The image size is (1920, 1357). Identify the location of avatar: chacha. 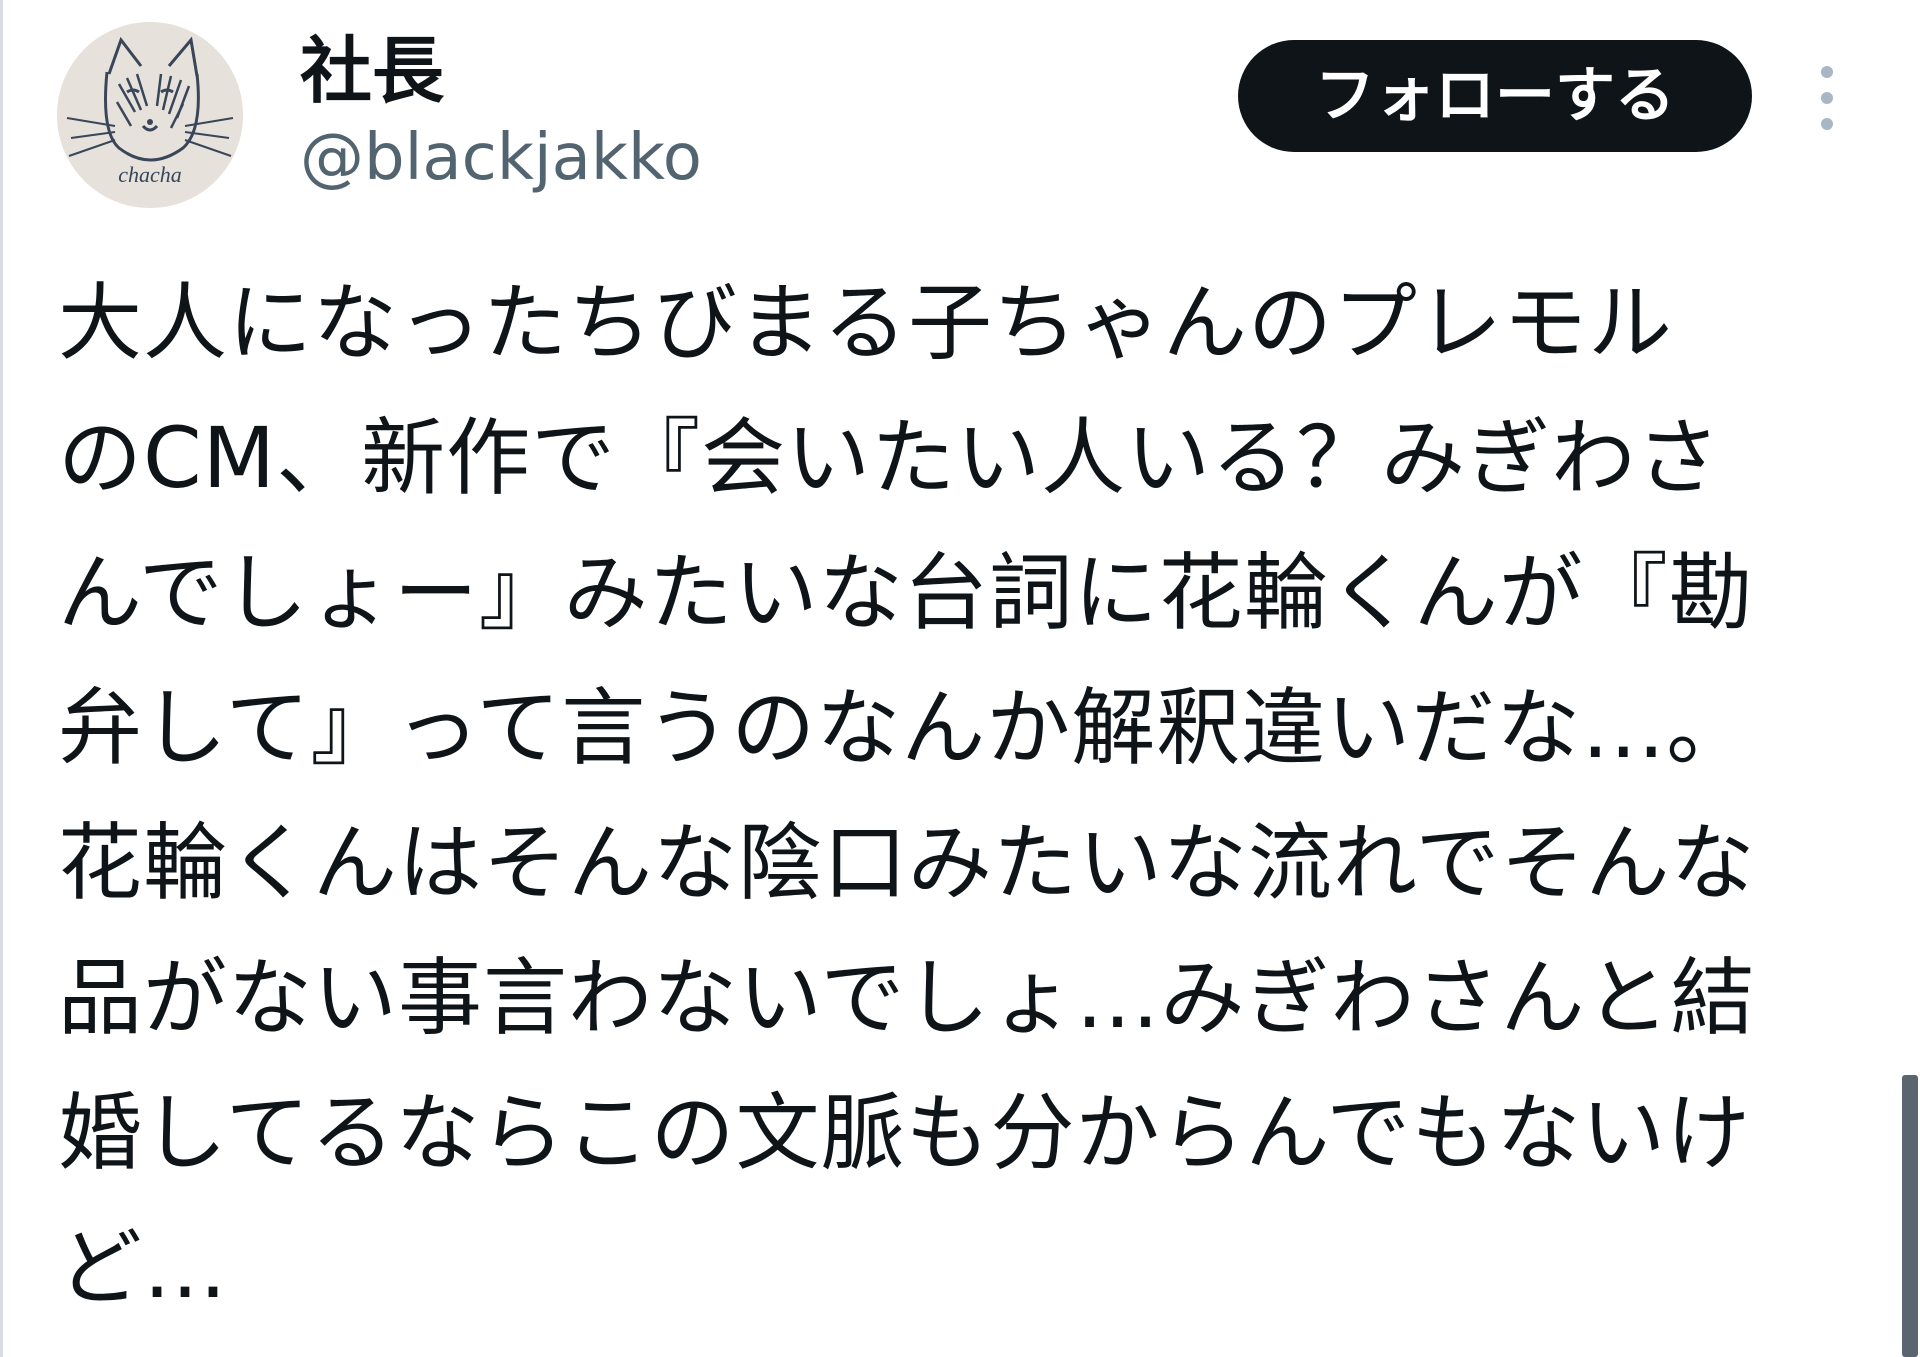
(150, 115).